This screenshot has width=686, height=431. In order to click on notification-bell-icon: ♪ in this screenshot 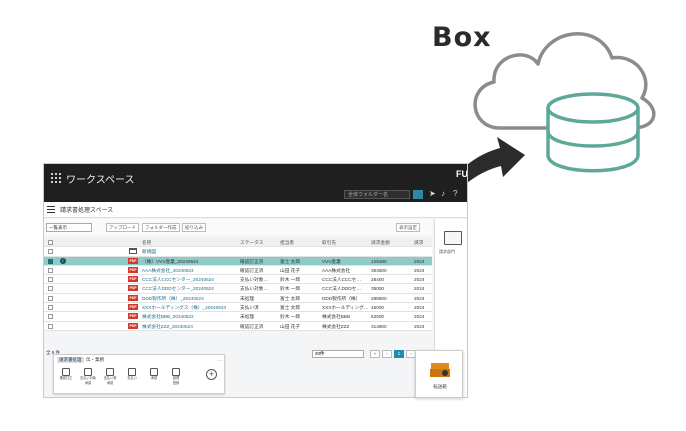, I will do `click(443, 193)`.